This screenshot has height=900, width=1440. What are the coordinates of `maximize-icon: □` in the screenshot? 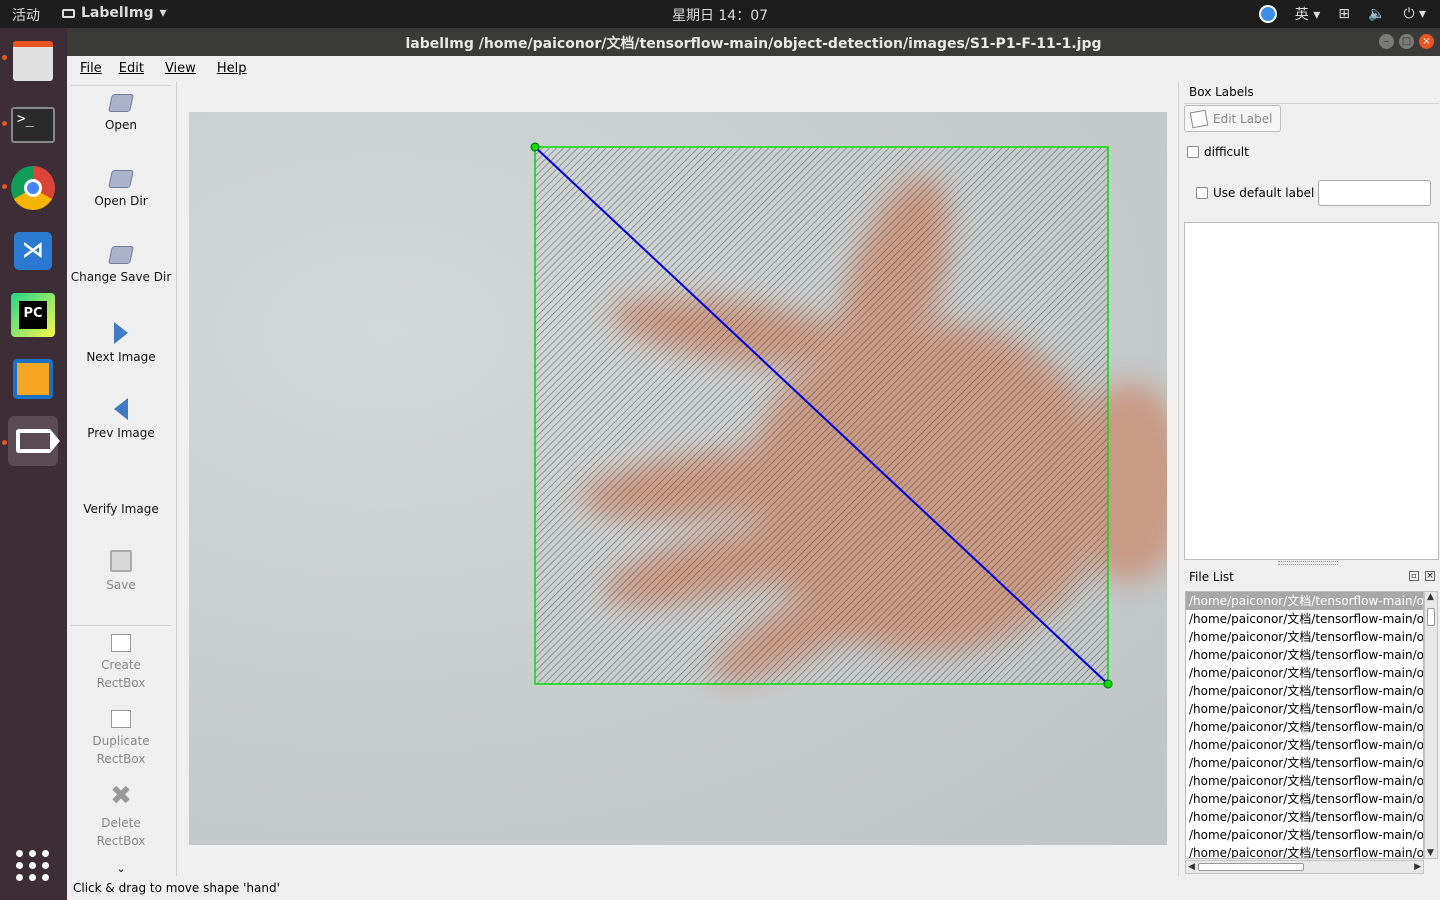 It's located at (1406, 41).